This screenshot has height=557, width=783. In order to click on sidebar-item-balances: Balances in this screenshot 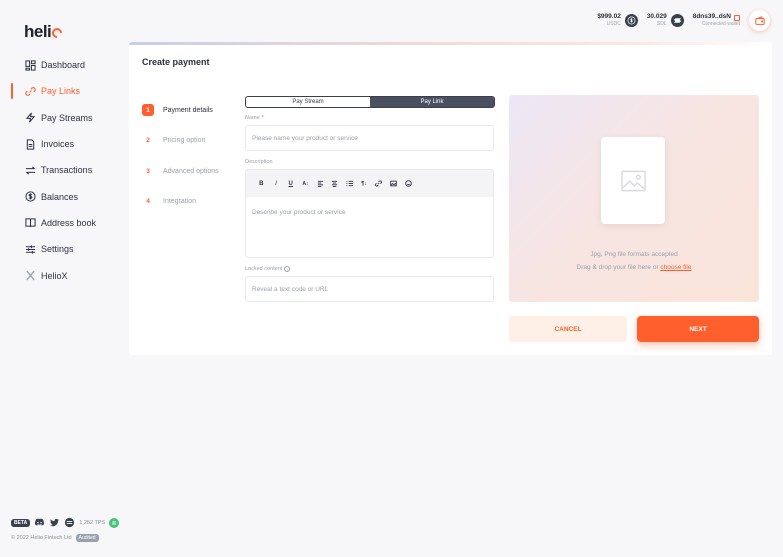, I will do `click(60, 196)`.